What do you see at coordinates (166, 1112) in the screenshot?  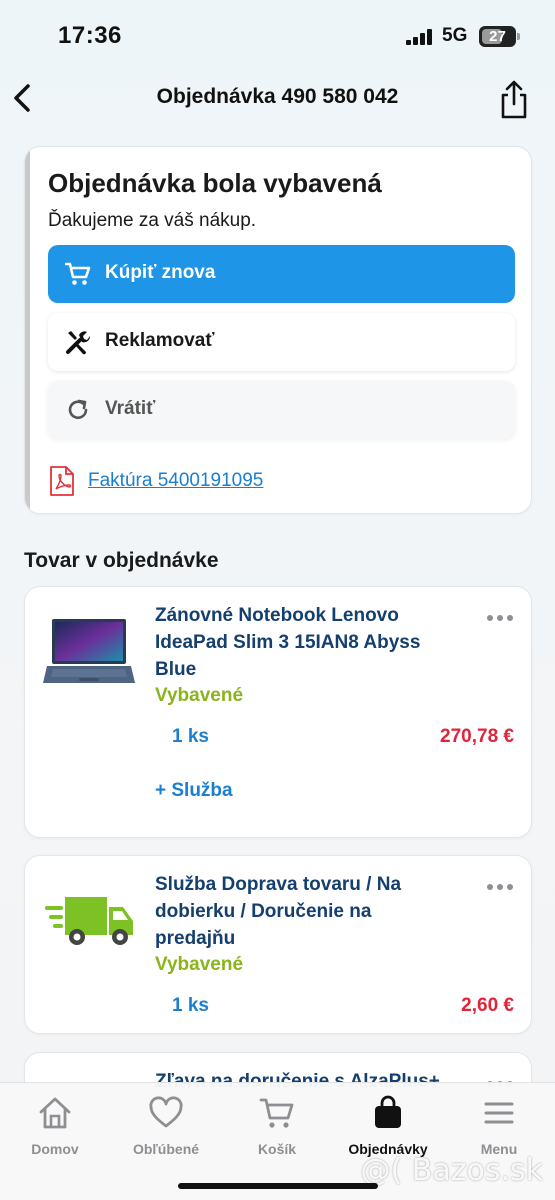 I see `heart-icon` at bounding box center [166, 1112].